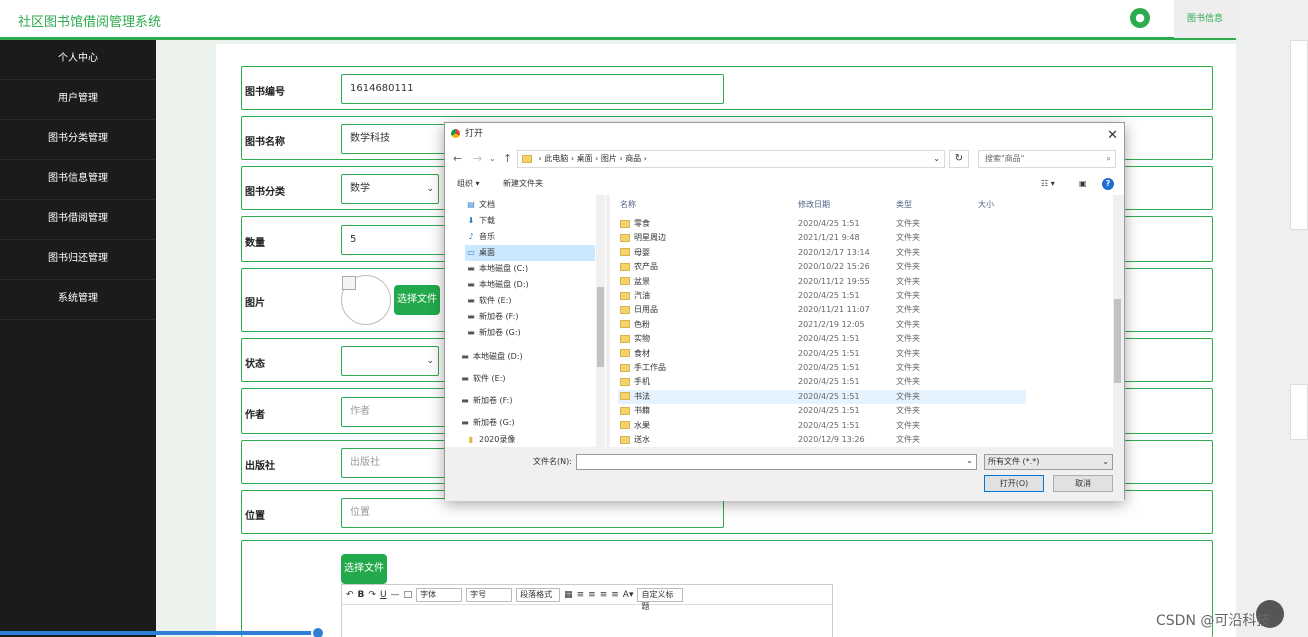  I want to click on nav-item: ⬇ 下载, so click(480, 221).